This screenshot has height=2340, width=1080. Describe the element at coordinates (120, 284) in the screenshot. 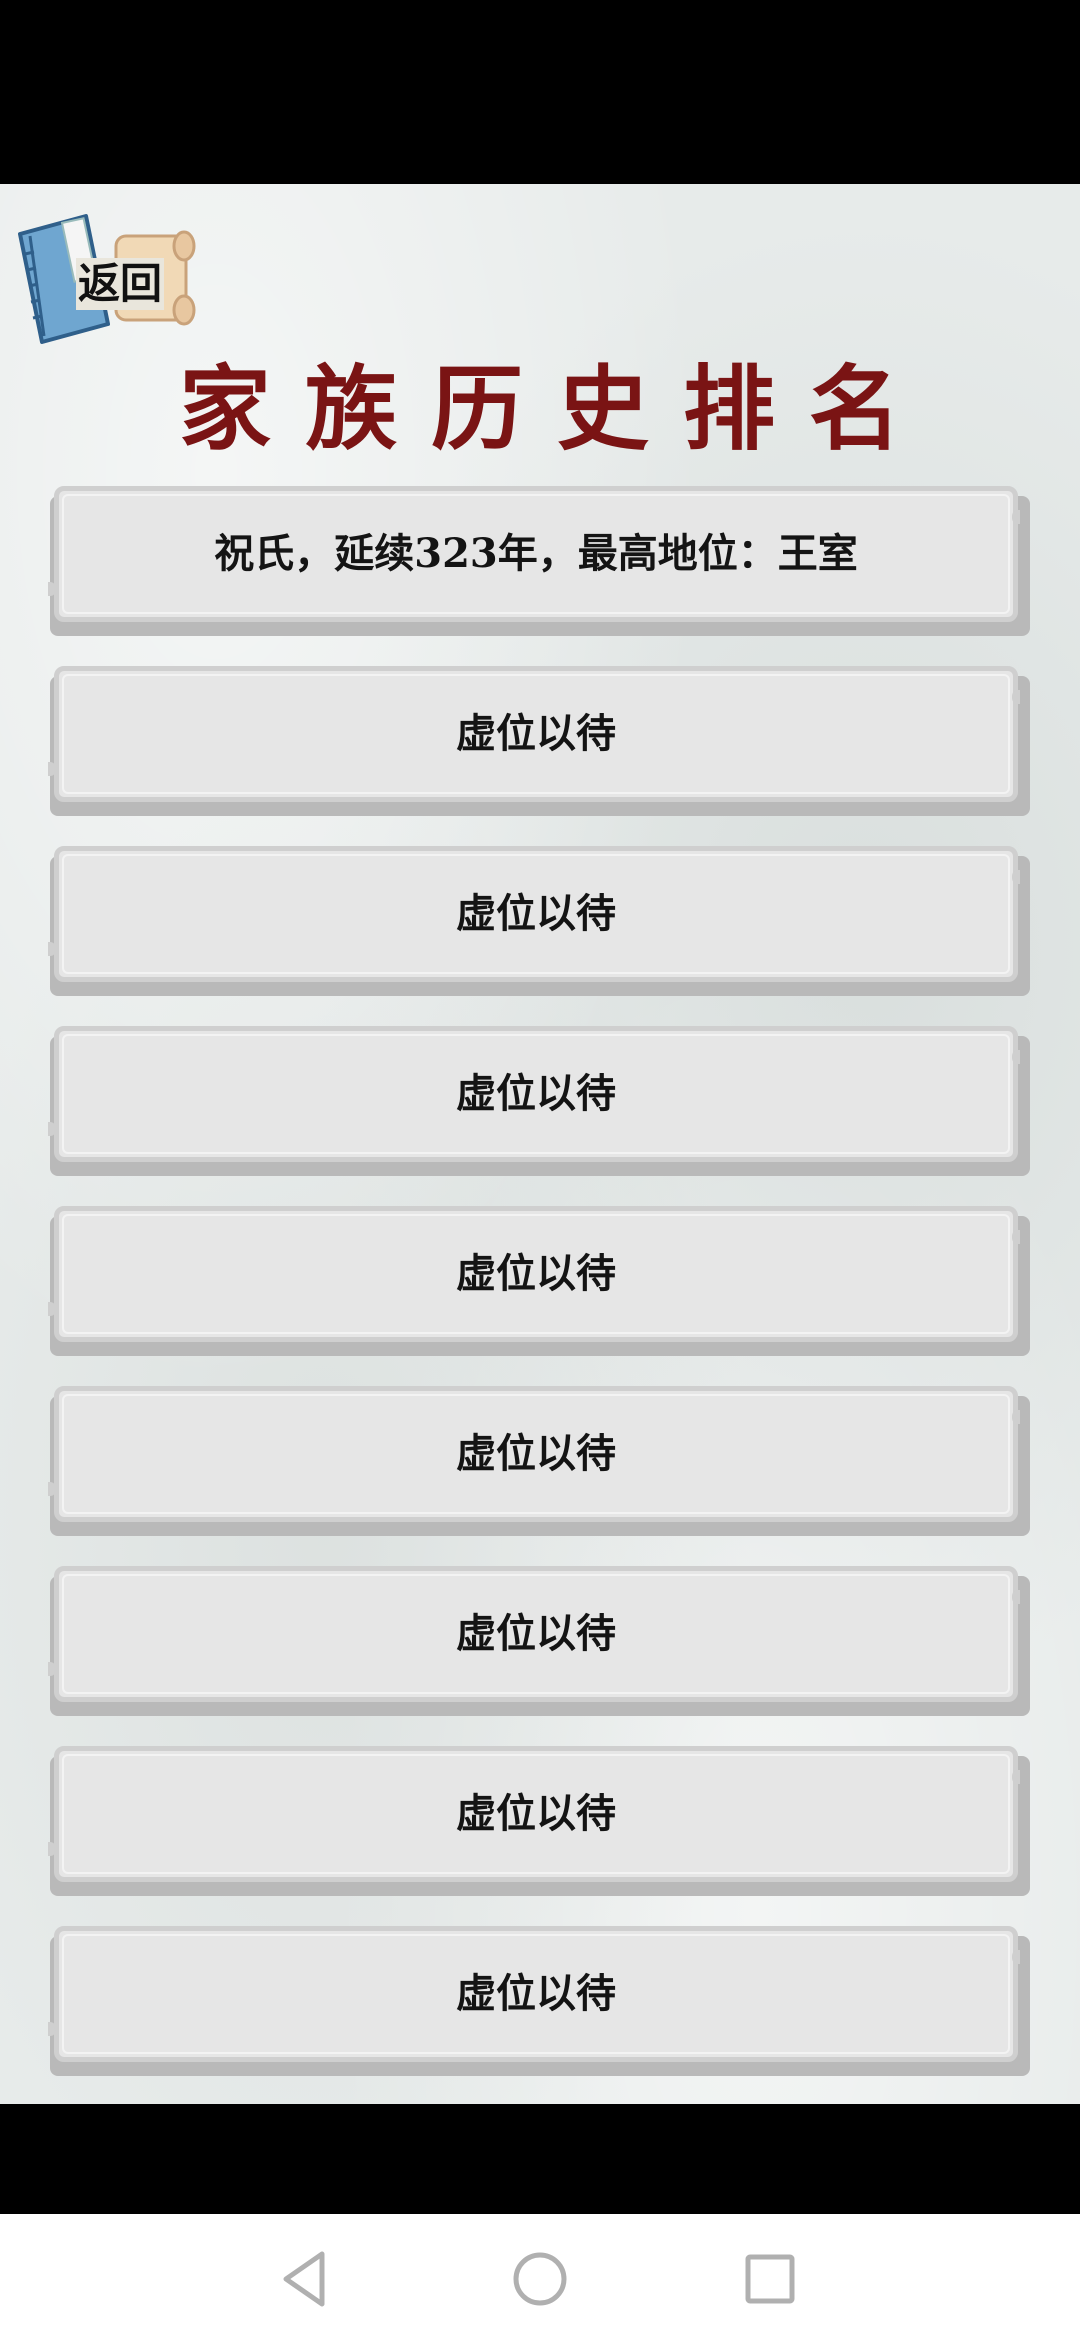

I see `back-label: 返回` at that location.